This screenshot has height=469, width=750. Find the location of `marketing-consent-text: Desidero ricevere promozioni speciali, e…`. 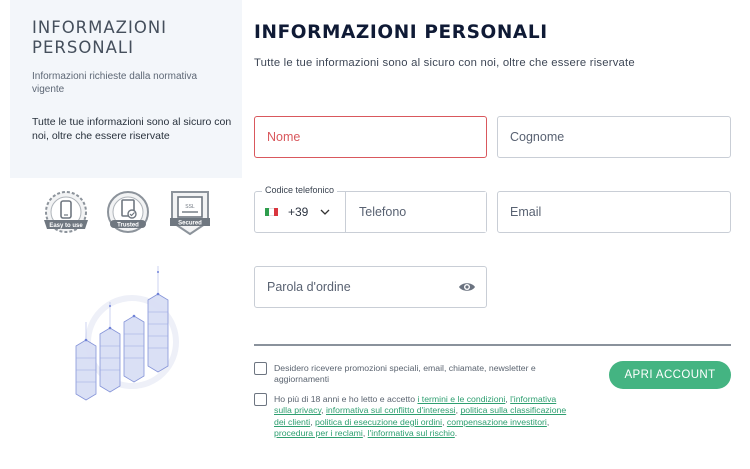

marketing-consent-text: Desidero ricevere promozioni speciali, e… is located at coordinates (405, 374).